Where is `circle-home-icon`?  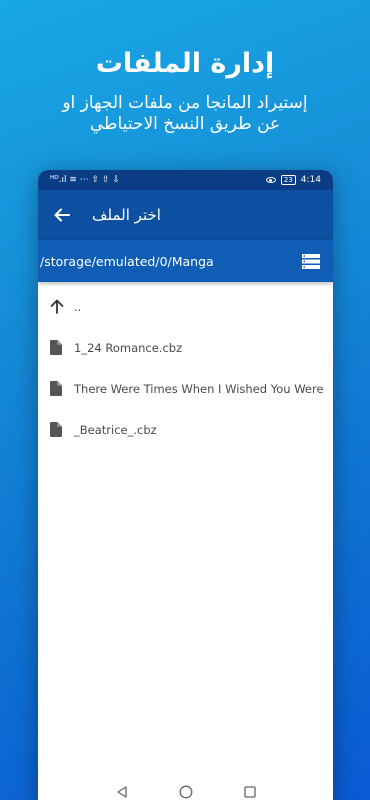
circle-home-icon is located at coordinates (185, 792).